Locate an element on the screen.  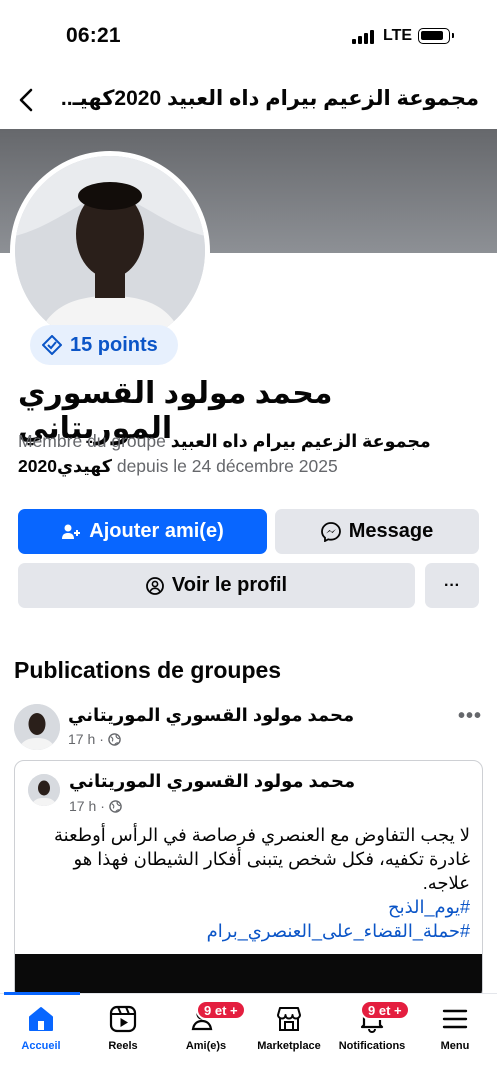
friends-badge: 9 et + is located at coordinates (221, 1010).